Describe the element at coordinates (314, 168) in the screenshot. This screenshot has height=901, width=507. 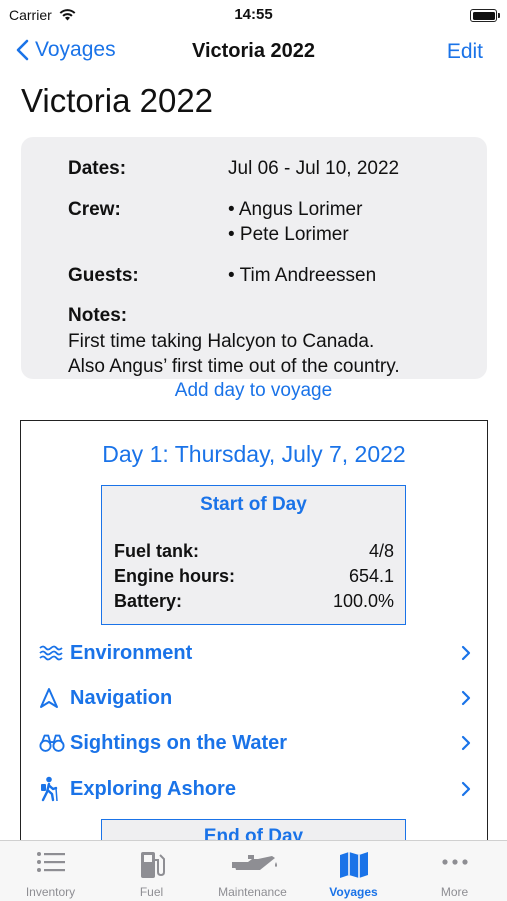
I see `dates-value: Jul 06 - Jul 10, 2022` at that location.